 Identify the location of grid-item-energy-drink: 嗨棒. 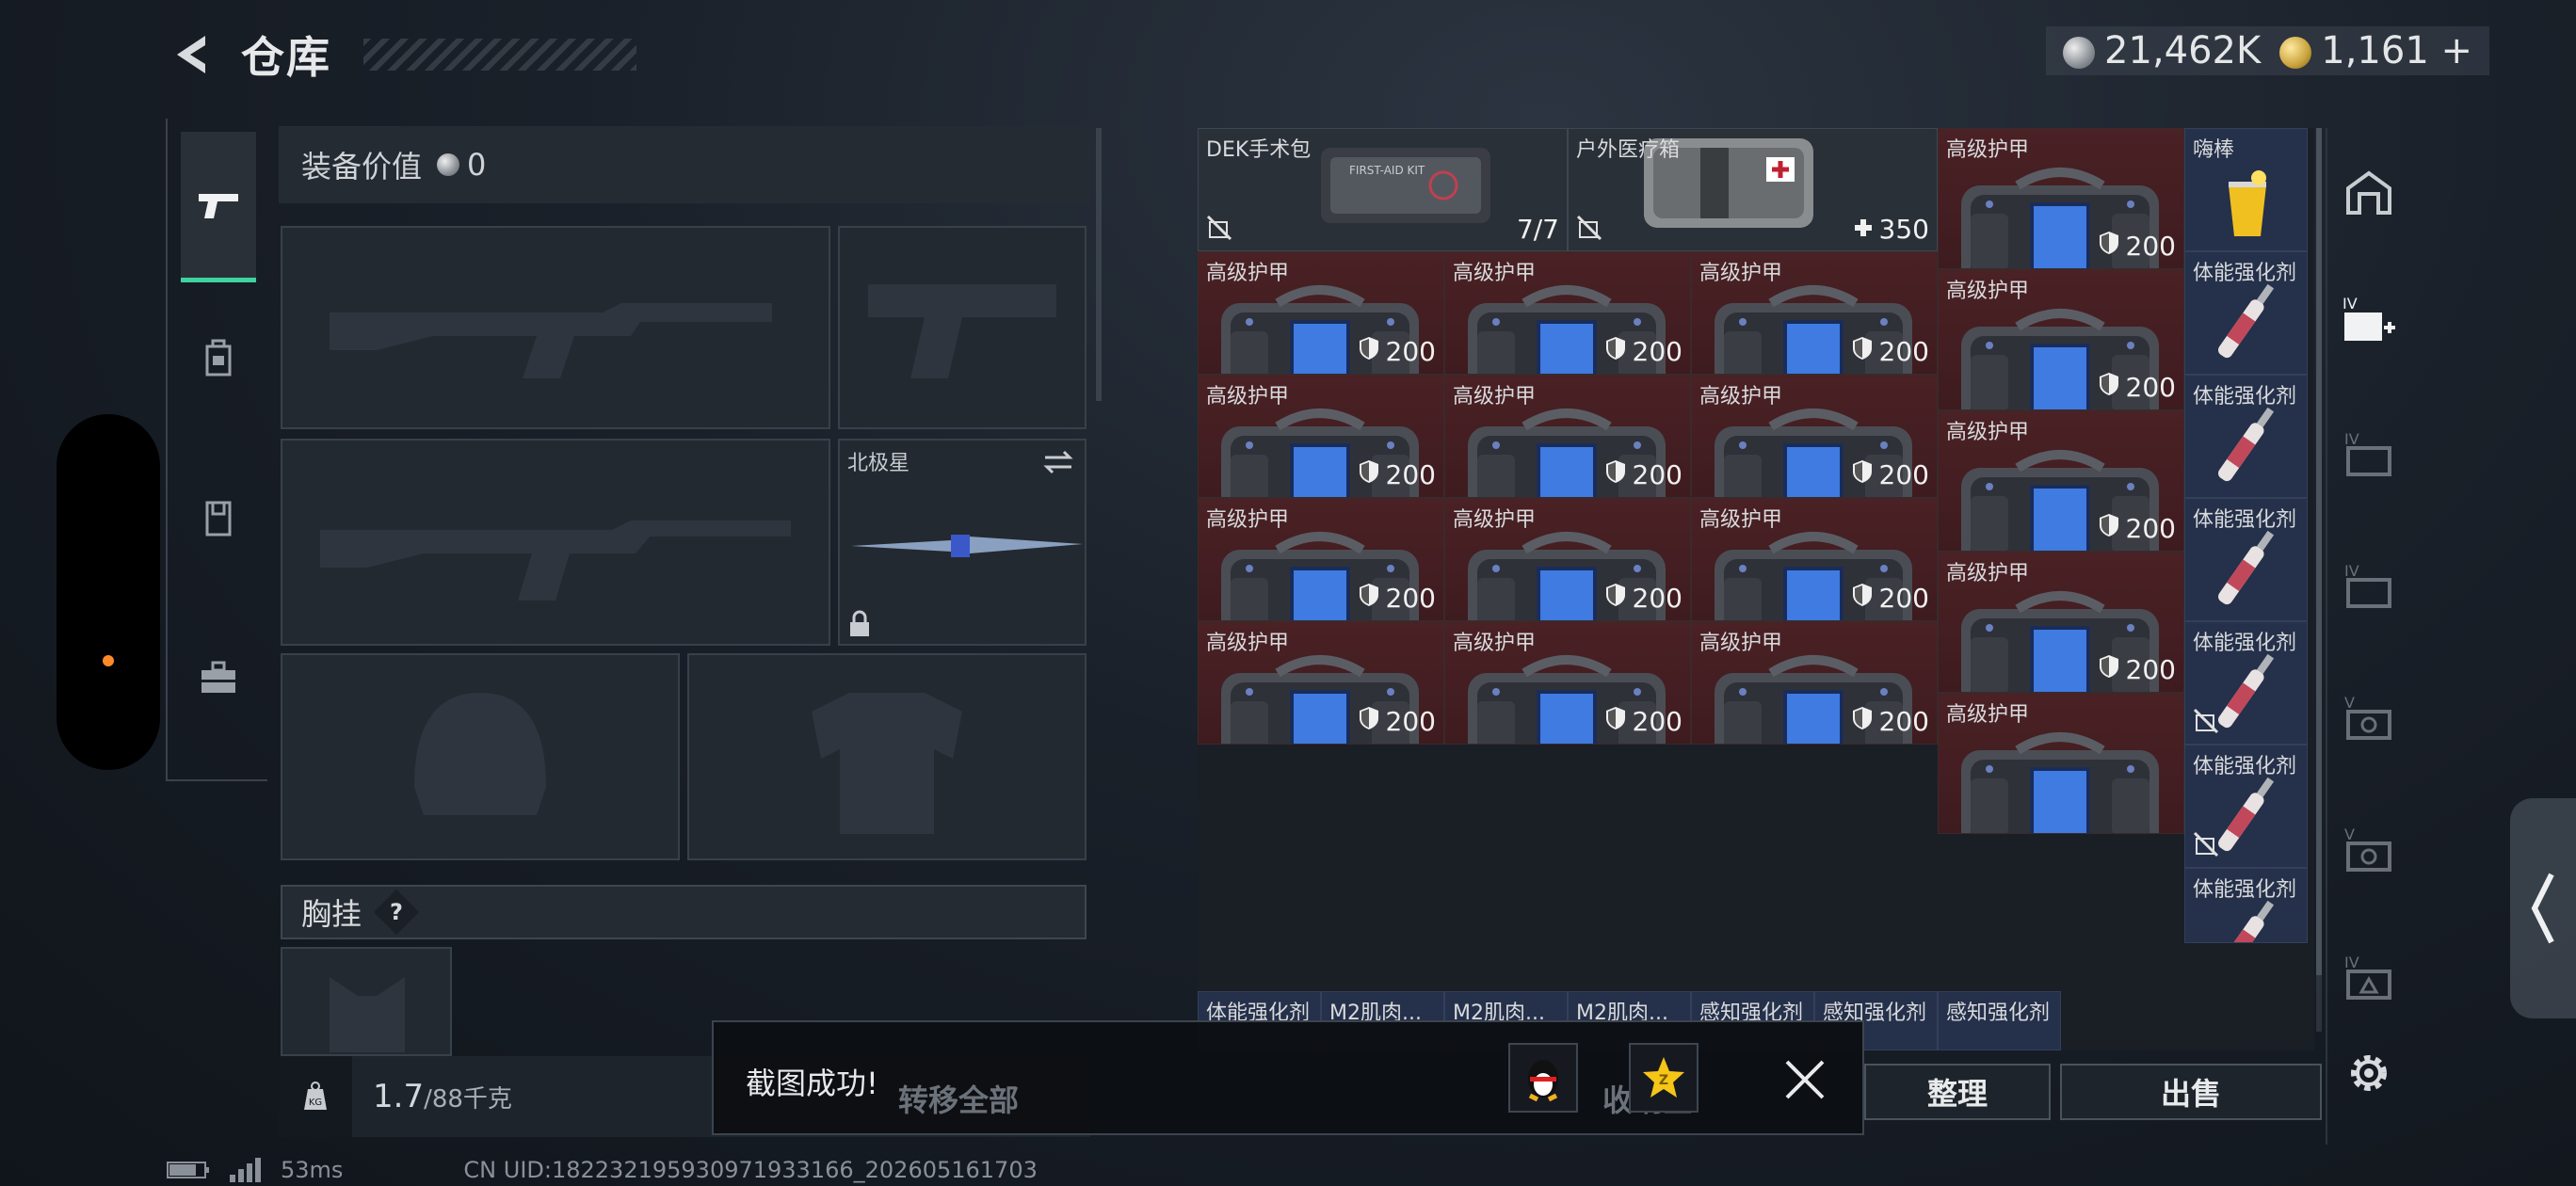
(2246, 189).